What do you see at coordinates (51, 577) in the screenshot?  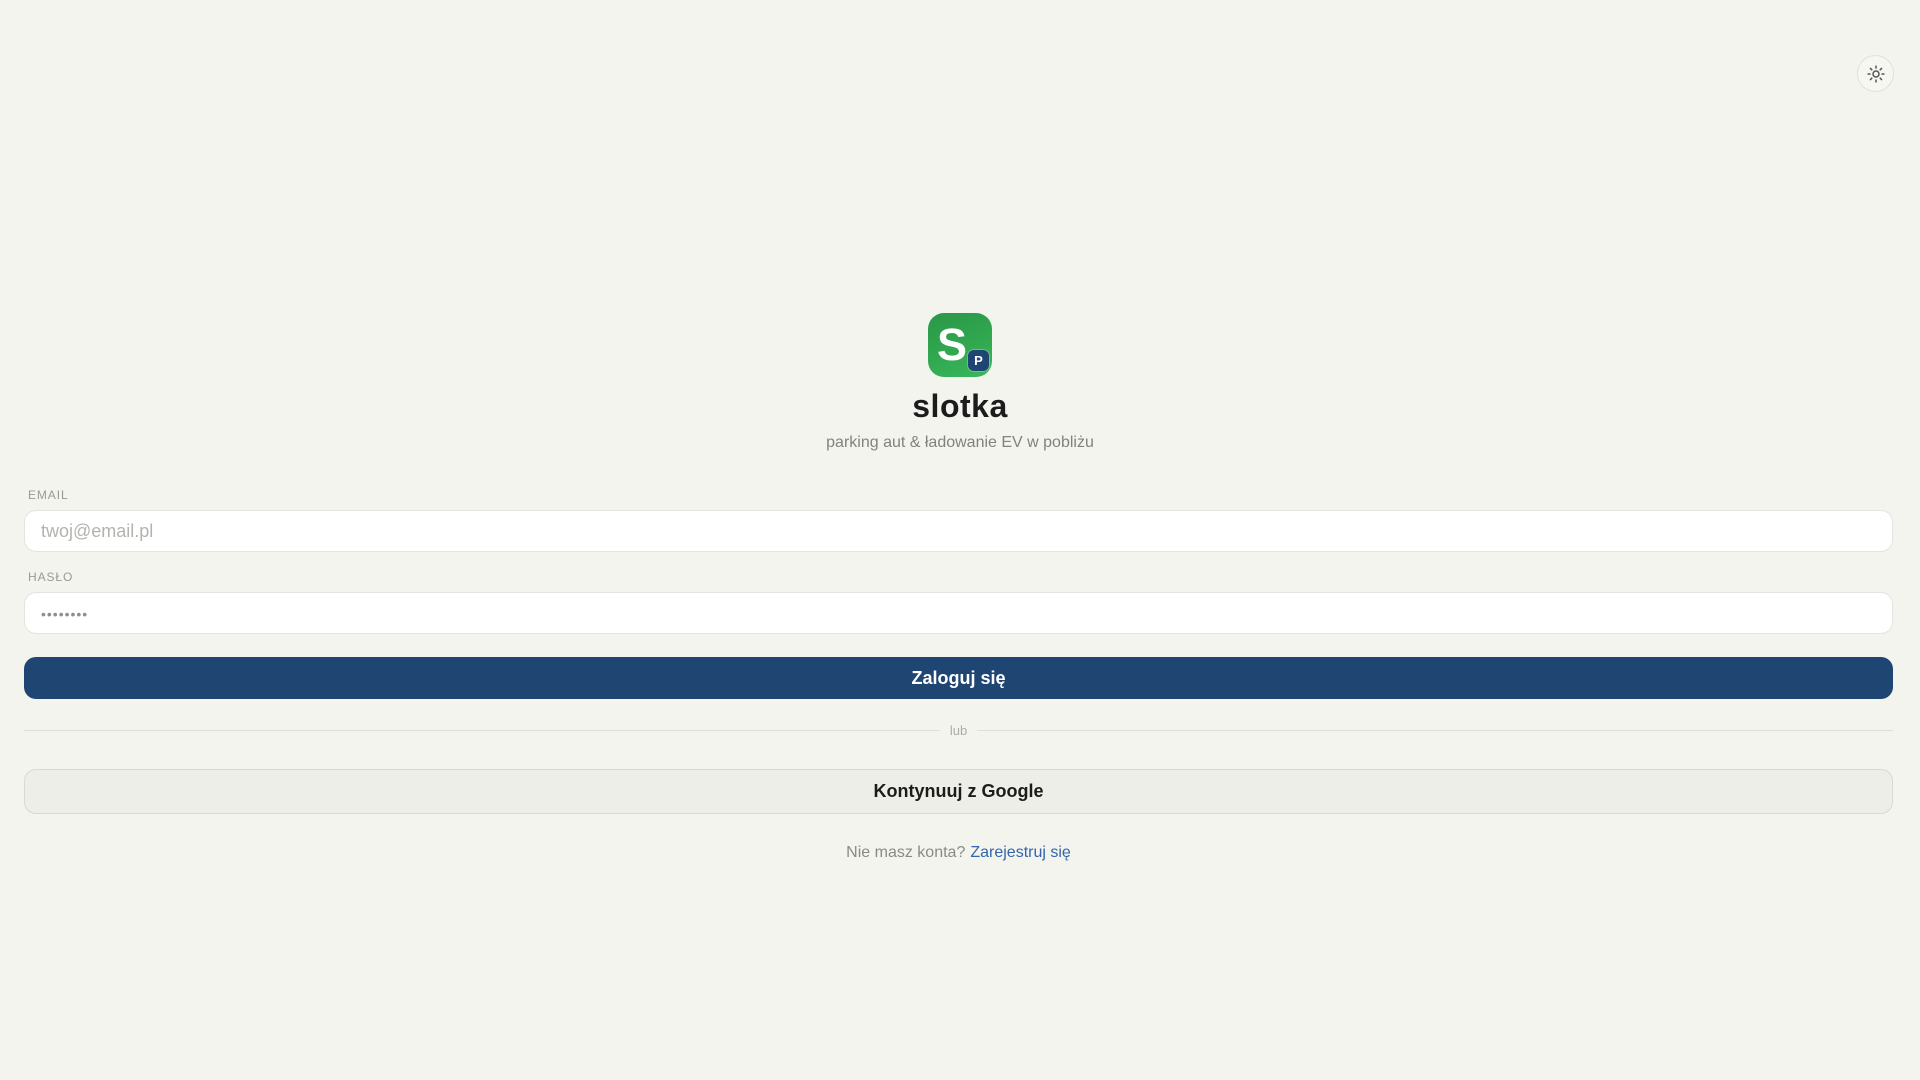 I see `password-label: HASŁO` at bounding box center [51, 577].